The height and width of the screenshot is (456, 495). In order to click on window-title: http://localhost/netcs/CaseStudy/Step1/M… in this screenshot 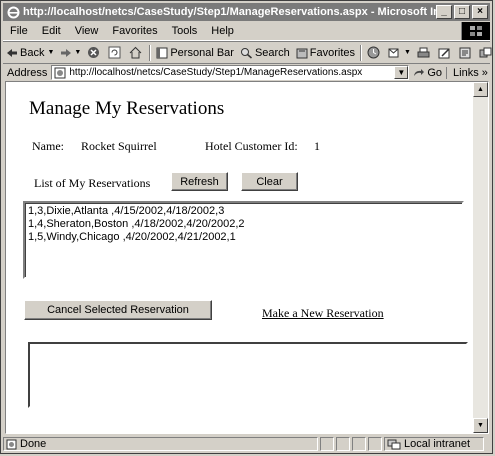, I will do `click(229, 12)`.